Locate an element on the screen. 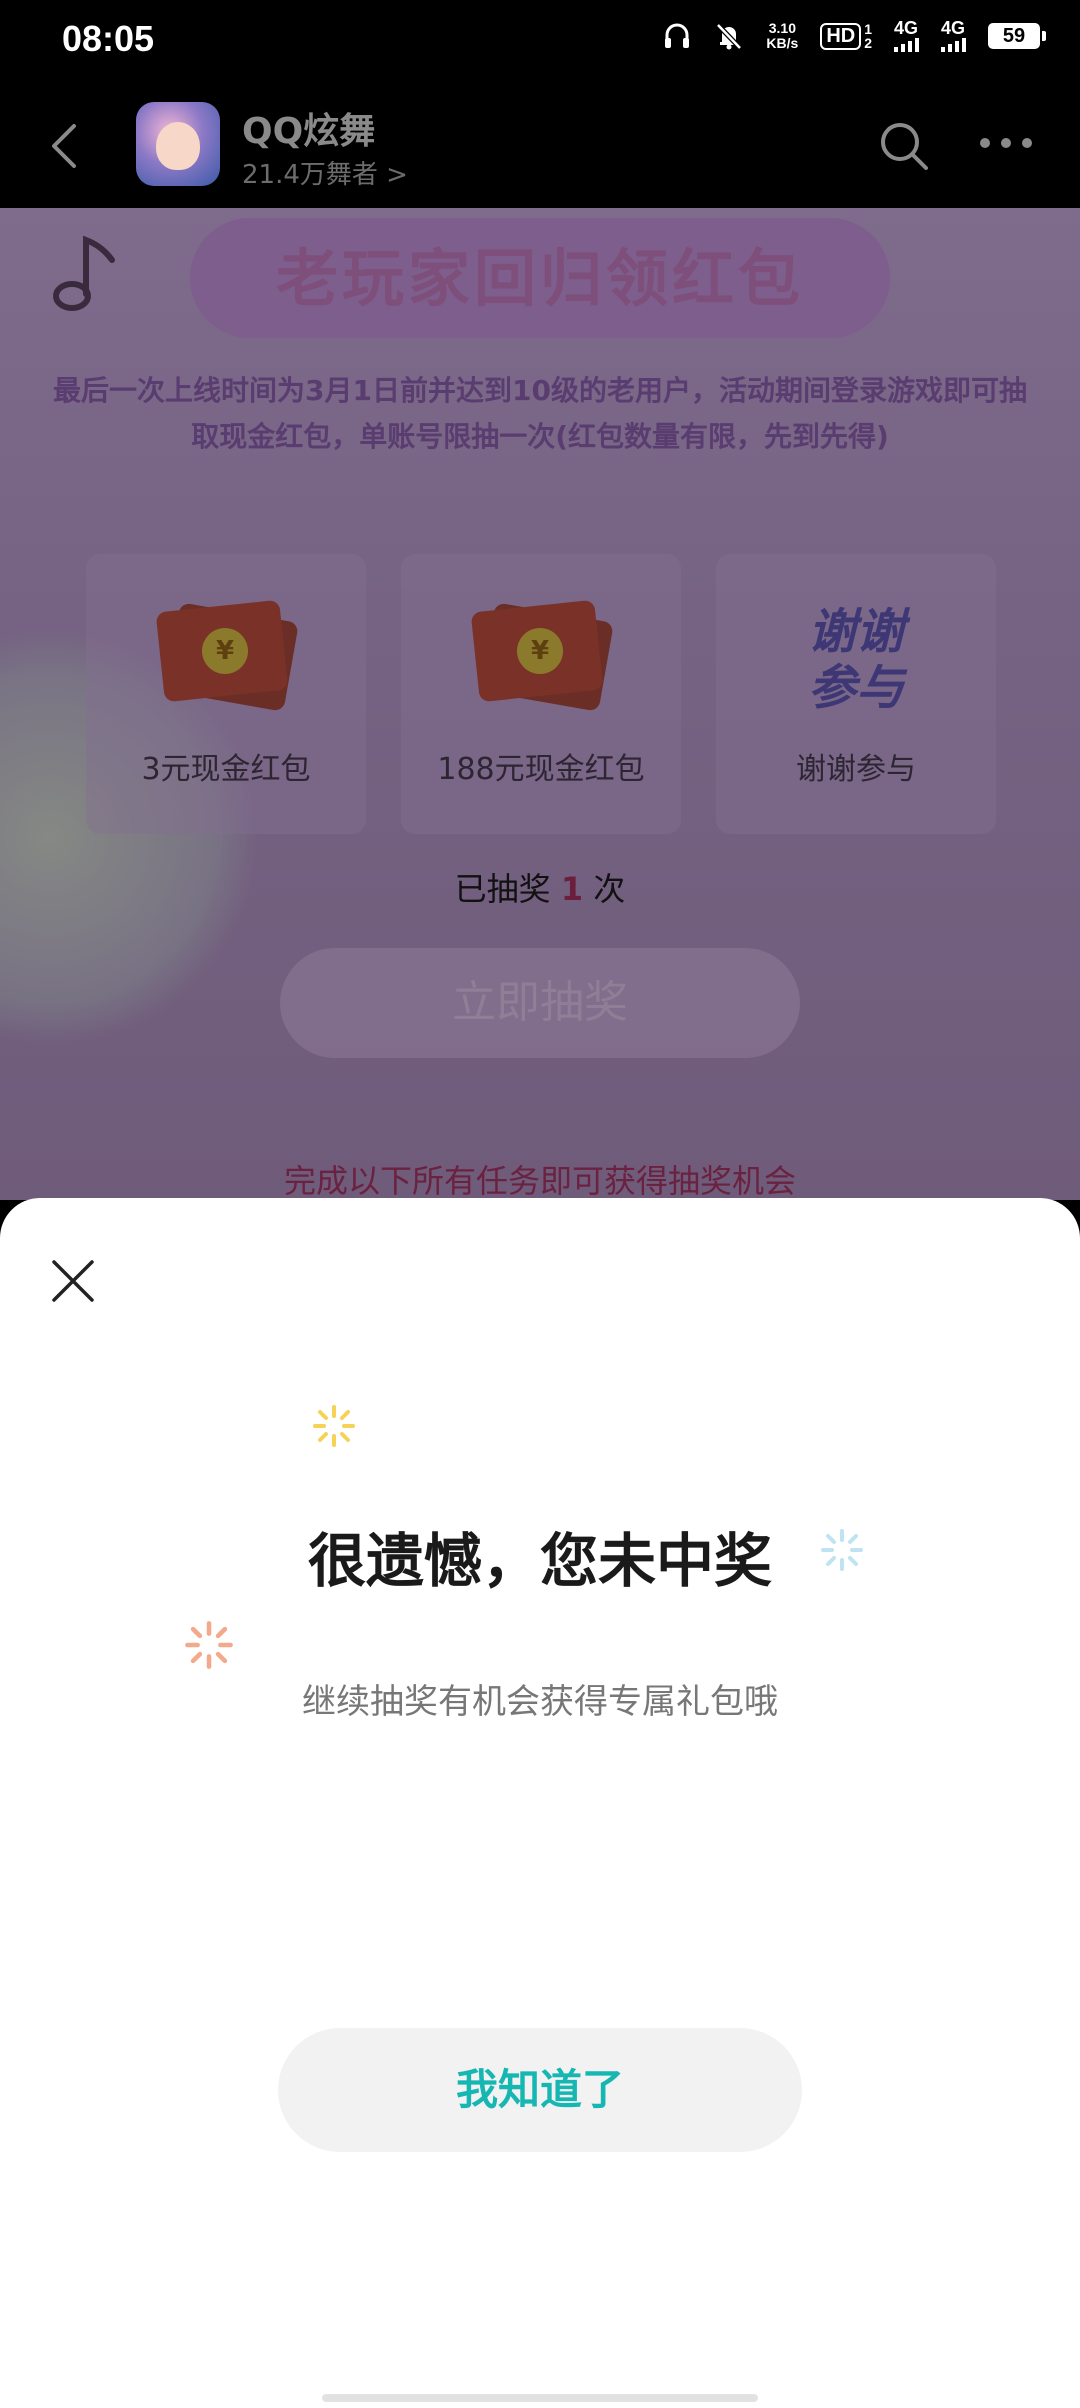  status-time: 08:05 is located at coordinates (108, 38).